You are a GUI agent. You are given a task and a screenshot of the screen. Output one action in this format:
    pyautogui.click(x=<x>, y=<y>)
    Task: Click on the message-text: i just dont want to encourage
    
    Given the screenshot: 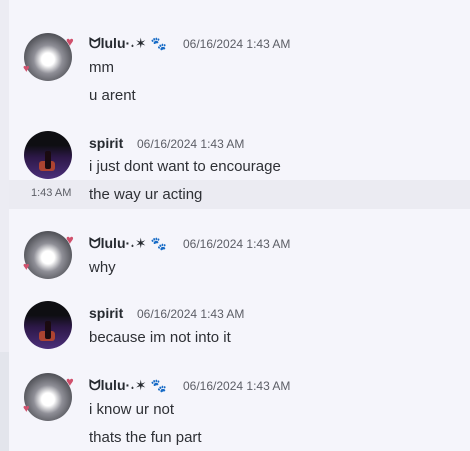 What is the action you would take?
    pyautogui.click(x=185, y=166)
    